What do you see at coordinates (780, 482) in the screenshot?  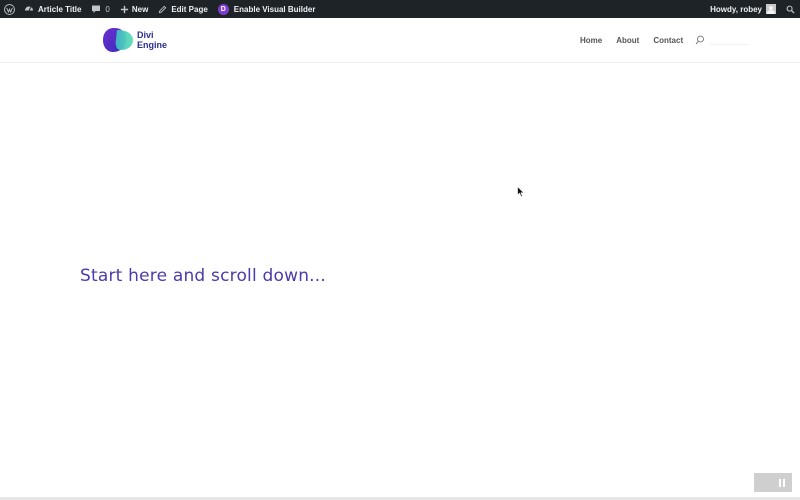 I see `pause-icon-bar-left` at bounding box center [780, 482].